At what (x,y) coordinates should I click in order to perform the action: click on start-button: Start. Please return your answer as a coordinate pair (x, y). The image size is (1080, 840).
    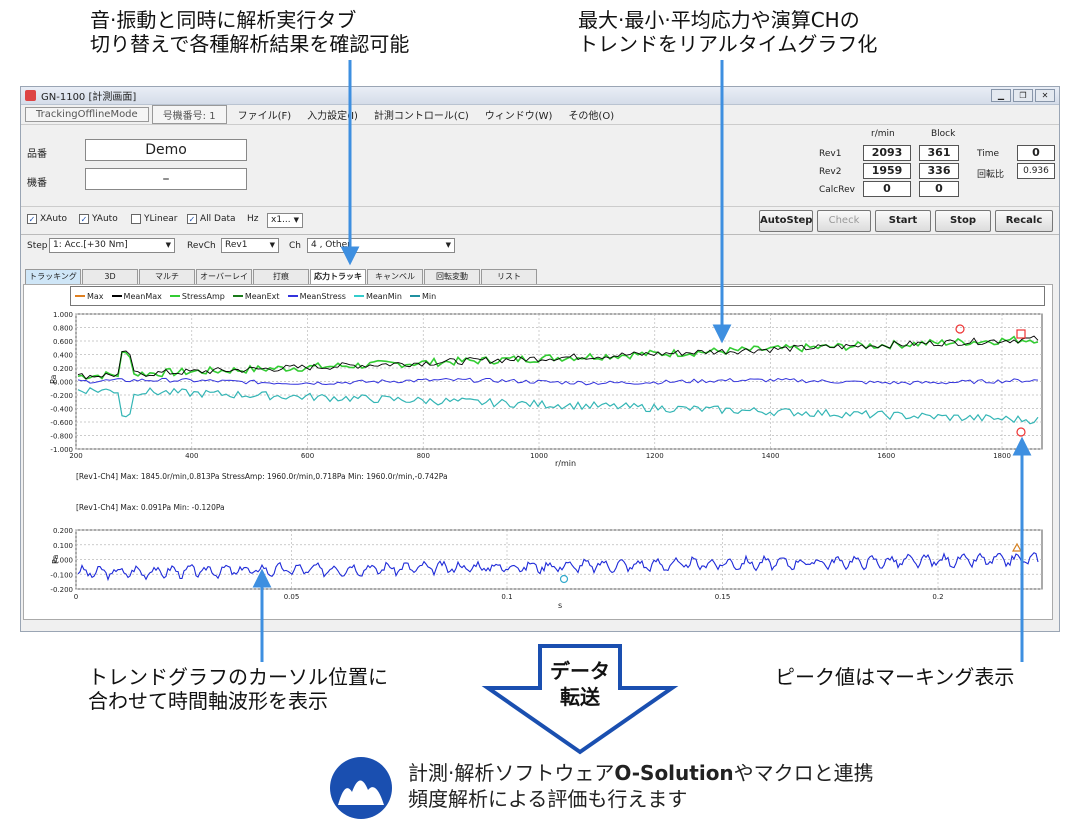
    Looking at the image, I should click on (903, 221).